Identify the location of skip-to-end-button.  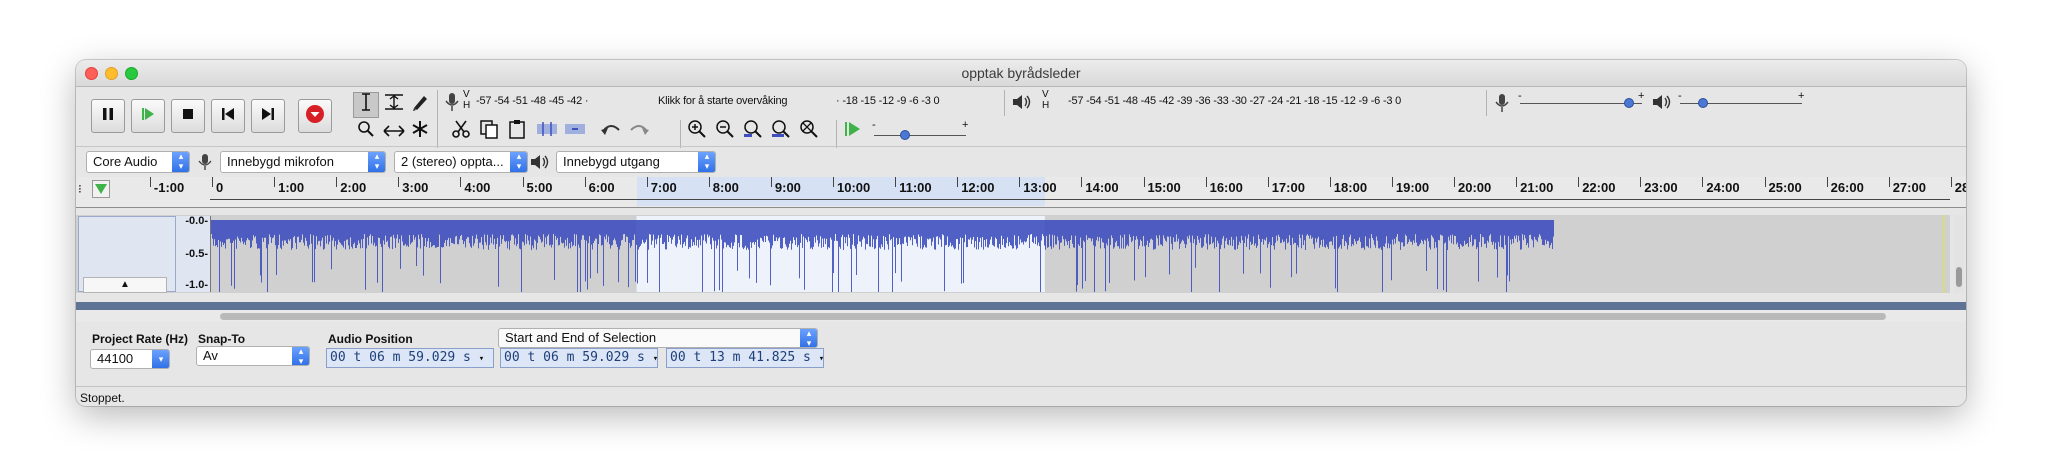
(268, 116).